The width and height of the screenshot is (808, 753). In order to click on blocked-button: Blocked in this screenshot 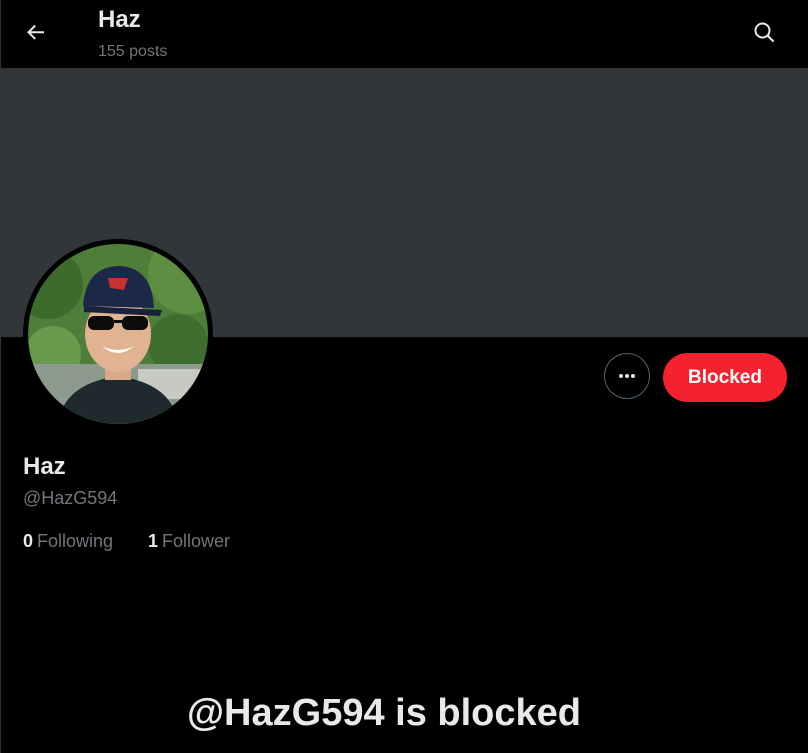, I will do `click(725, 377)`.